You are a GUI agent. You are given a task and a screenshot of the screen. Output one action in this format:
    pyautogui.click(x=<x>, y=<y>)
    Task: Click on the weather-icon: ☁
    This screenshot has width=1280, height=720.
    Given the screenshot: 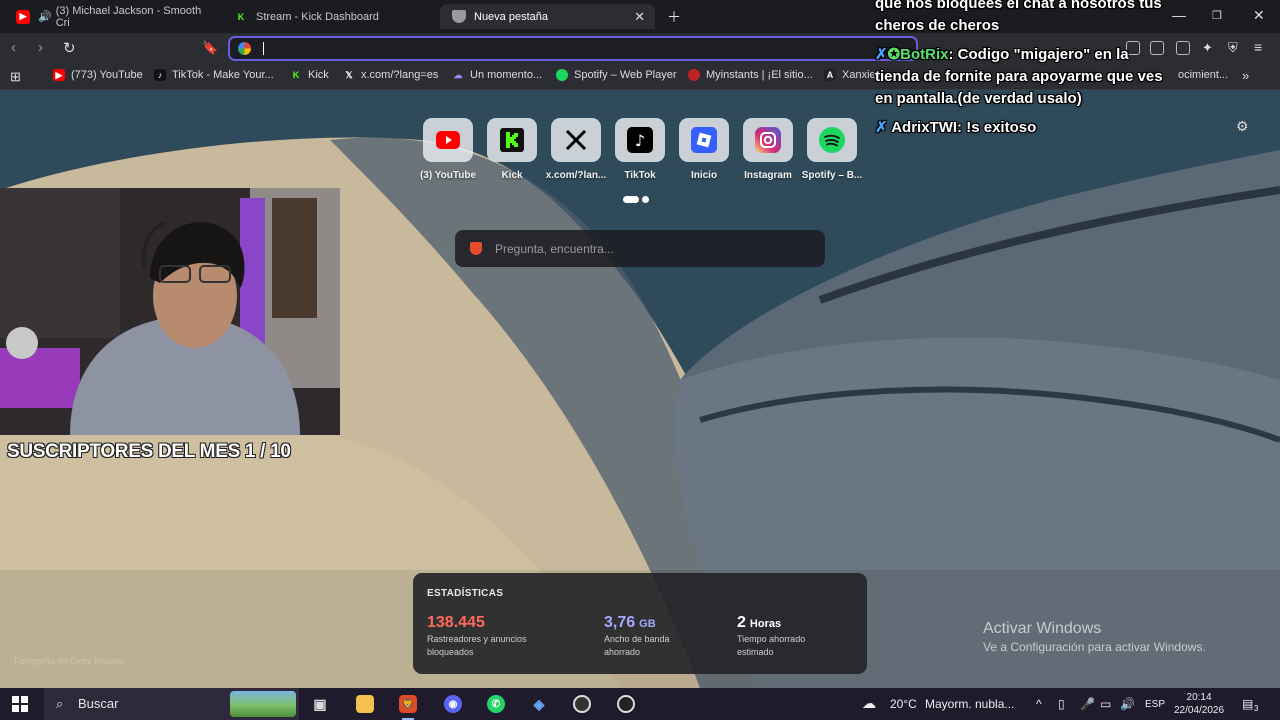 What is the action you would take?
    pyautogui.click(x=869, y=703)
    